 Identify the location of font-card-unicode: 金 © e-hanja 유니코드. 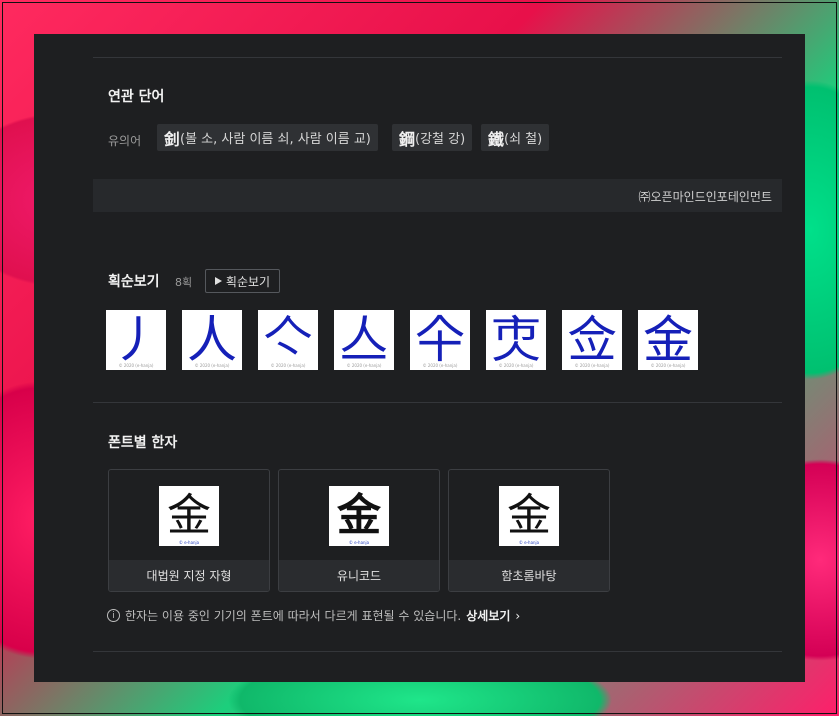
(359, 530).